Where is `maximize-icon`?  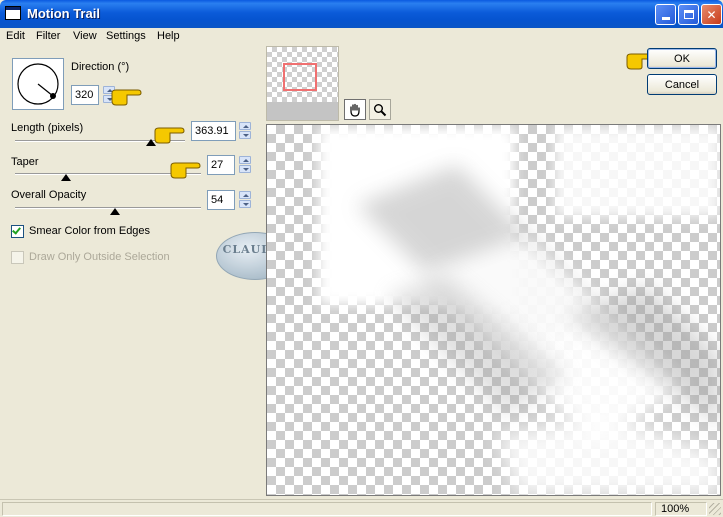
maximize-icon is located at coordinates (688, 14).